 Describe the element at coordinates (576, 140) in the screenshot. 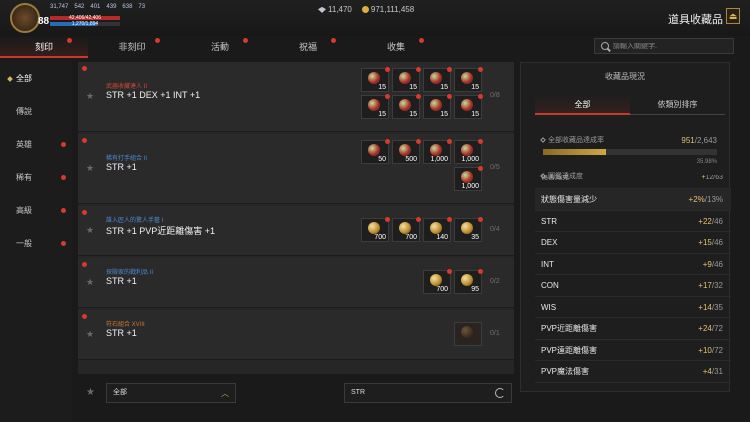

I see `achievement-rate-label-text: 全部收藏品達成率` at that location.